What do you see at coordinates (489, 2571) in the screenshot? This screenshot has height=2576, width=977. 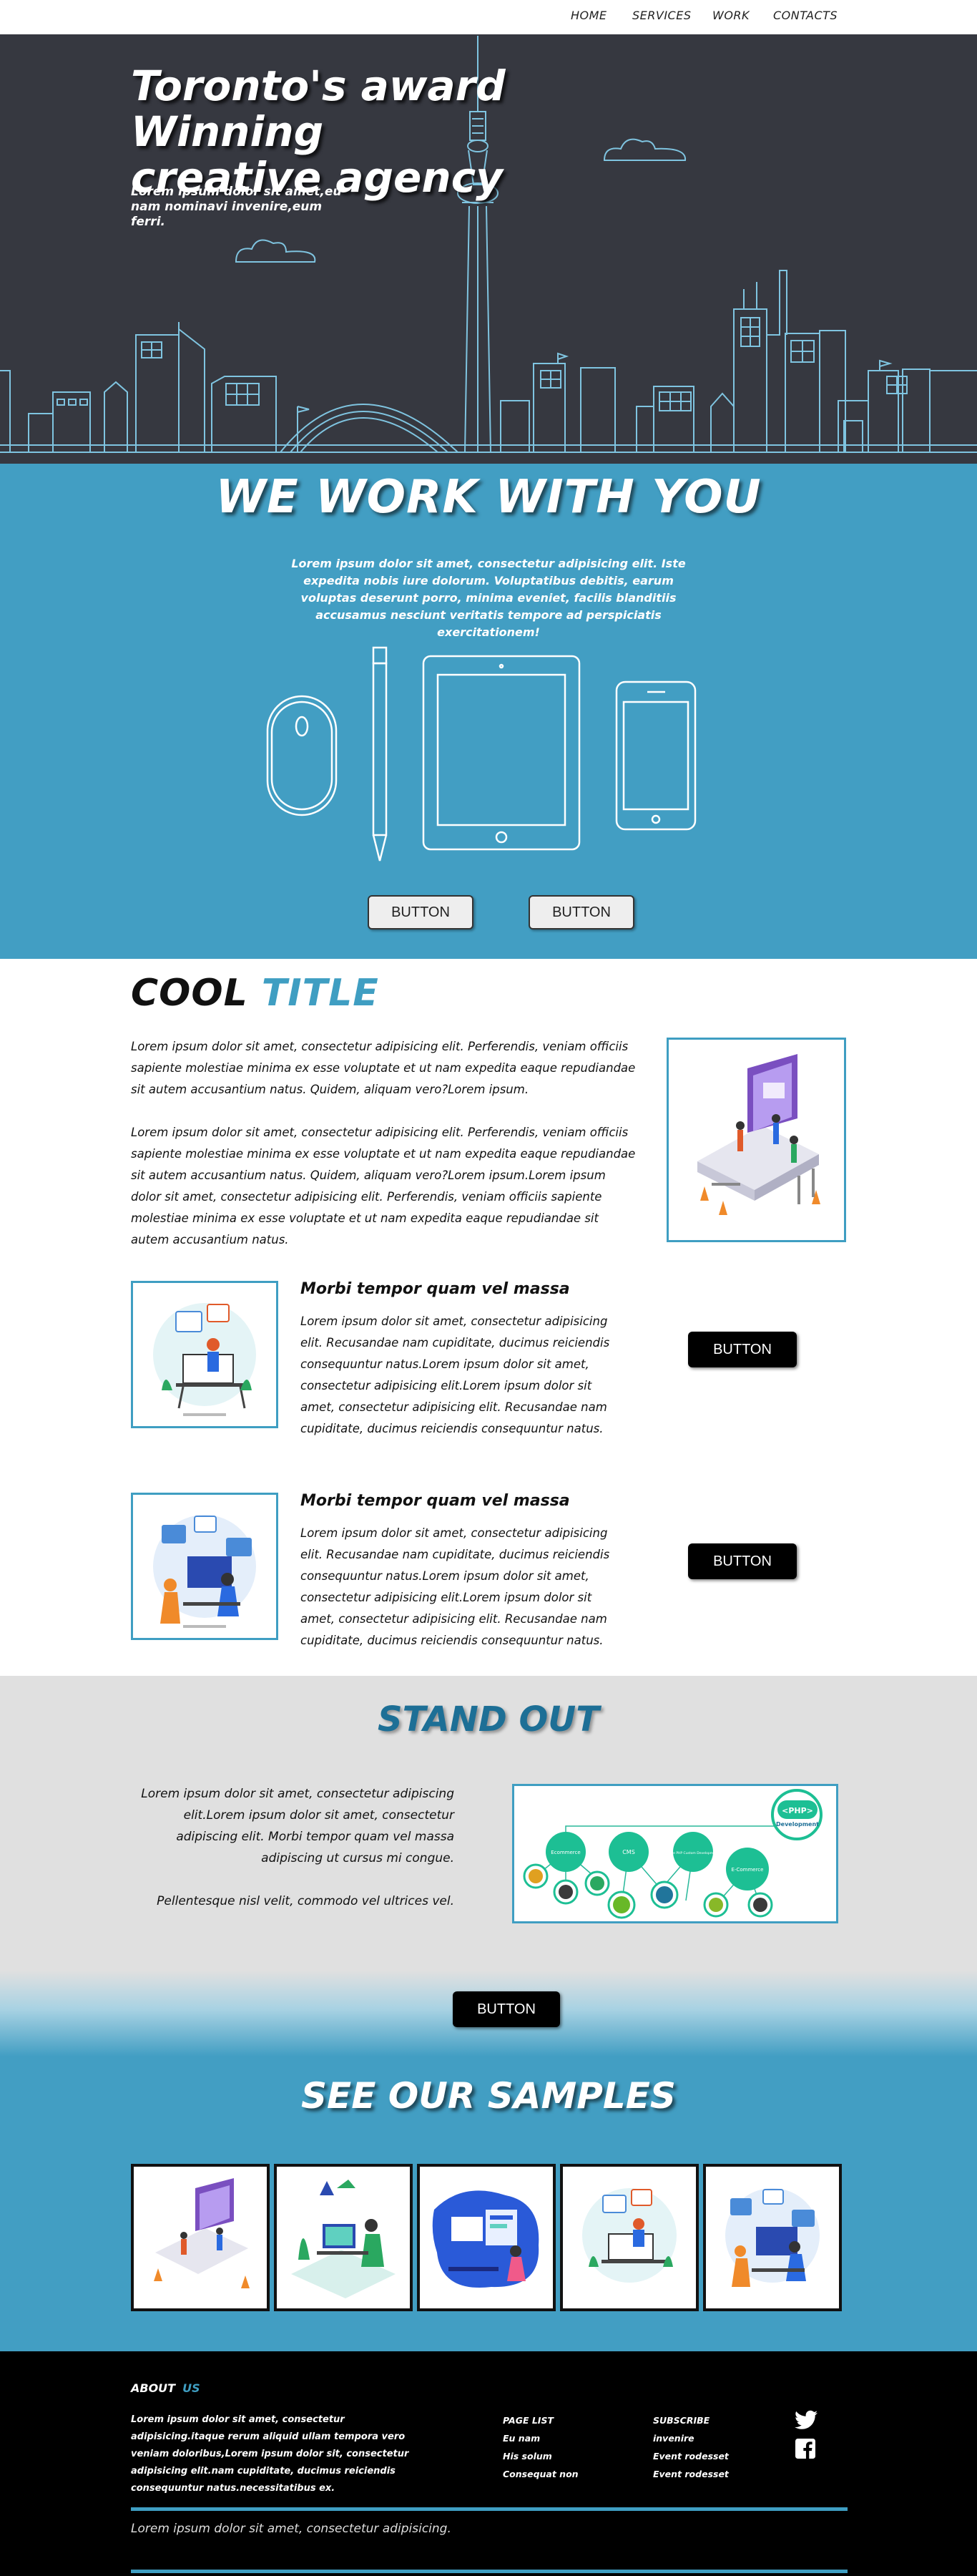 I see `footer-divider-bottom` at bounding box center [489, 2571].